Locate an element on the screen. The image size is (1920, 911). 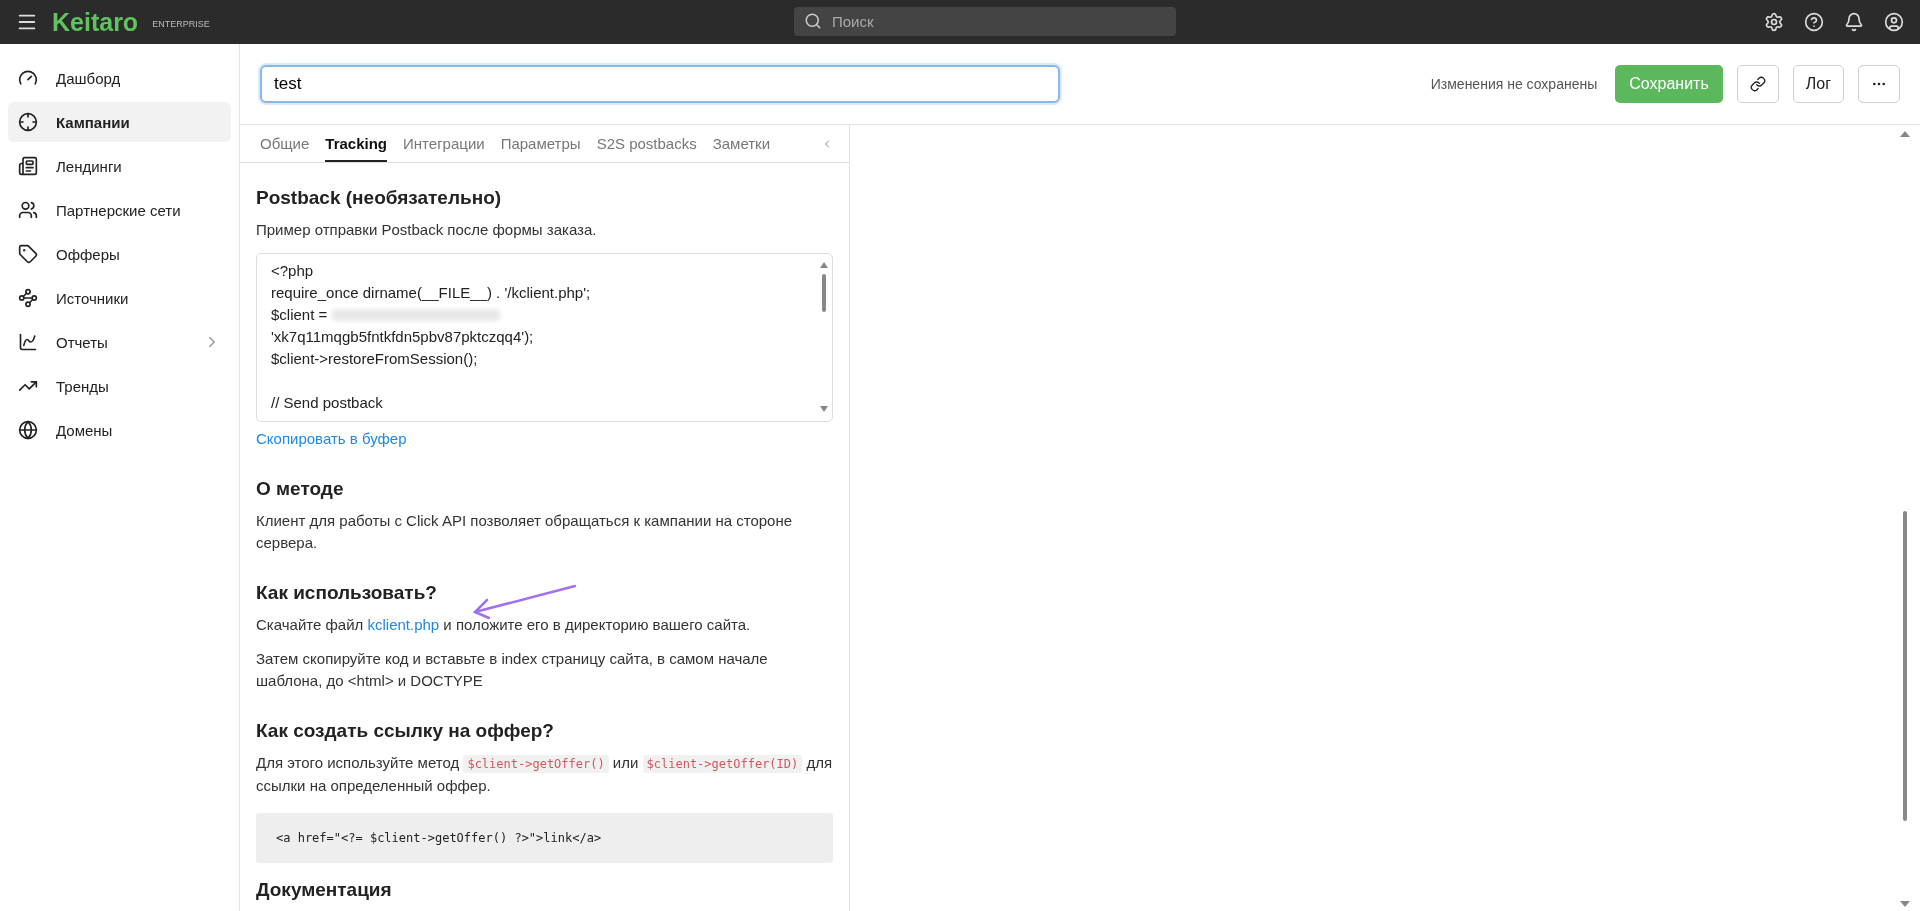
link-icon is located at coordinates (1757, 84).